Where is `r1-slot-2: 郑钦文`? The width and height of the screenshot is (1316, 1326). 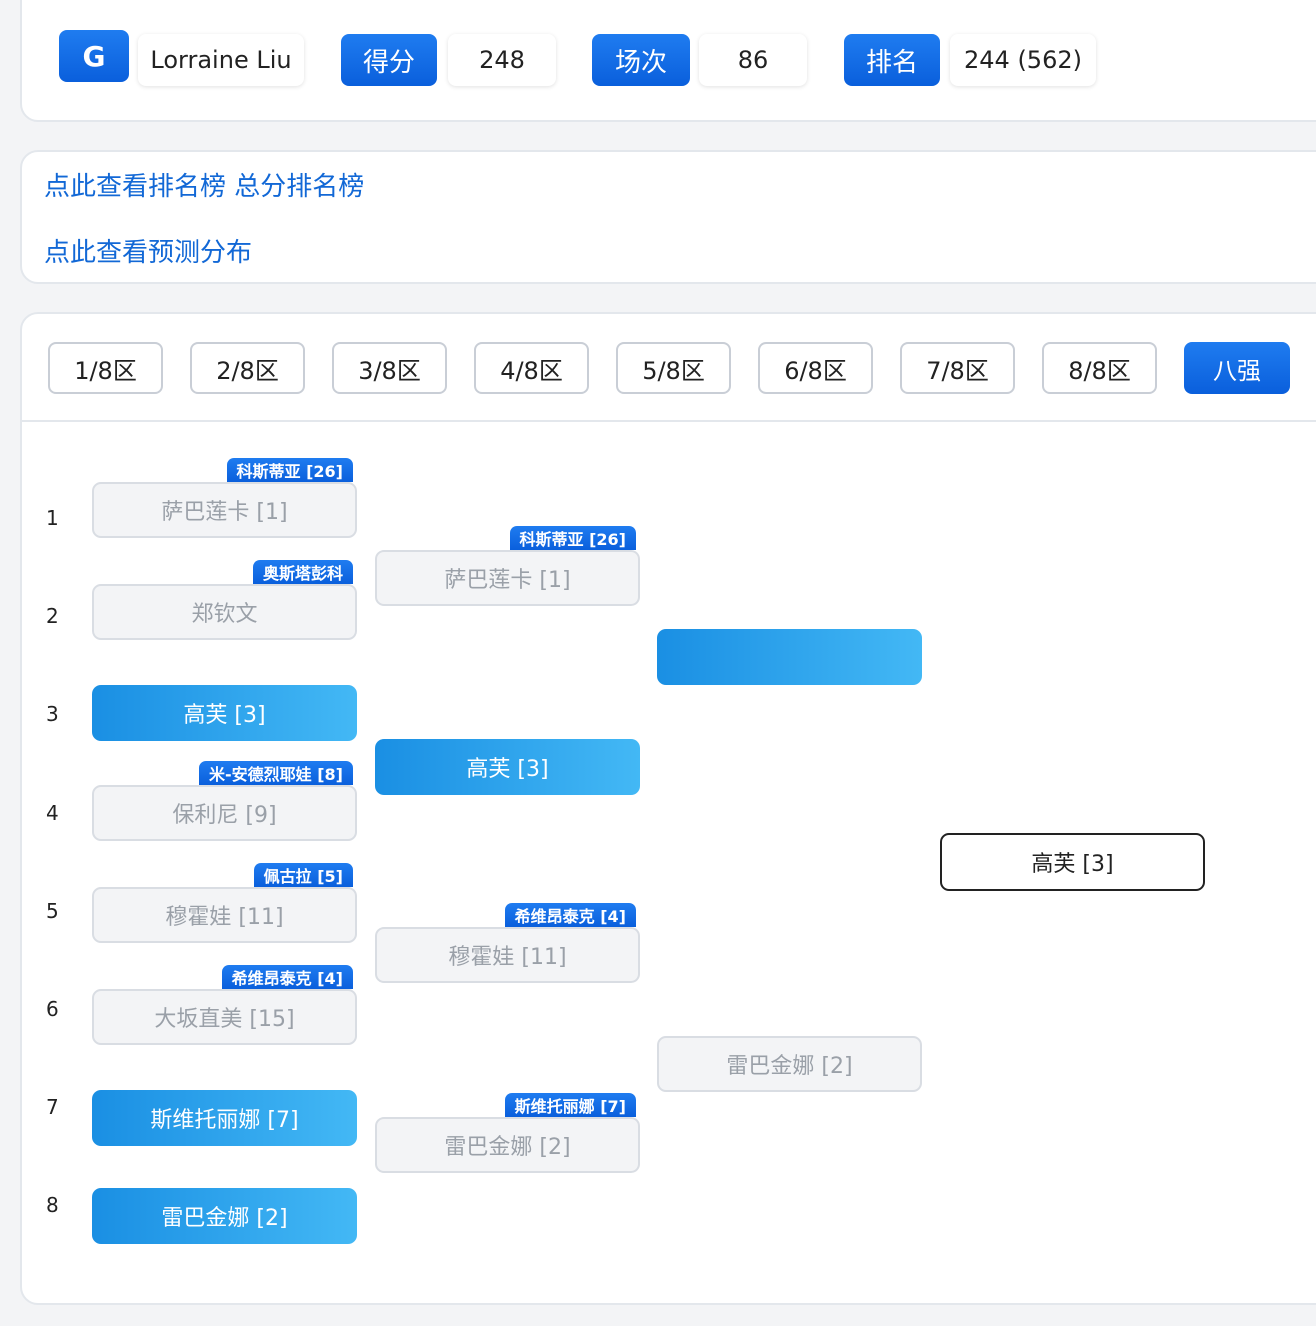
r1-slot-2: 郑钦文 is located at coordinates (224, 612).